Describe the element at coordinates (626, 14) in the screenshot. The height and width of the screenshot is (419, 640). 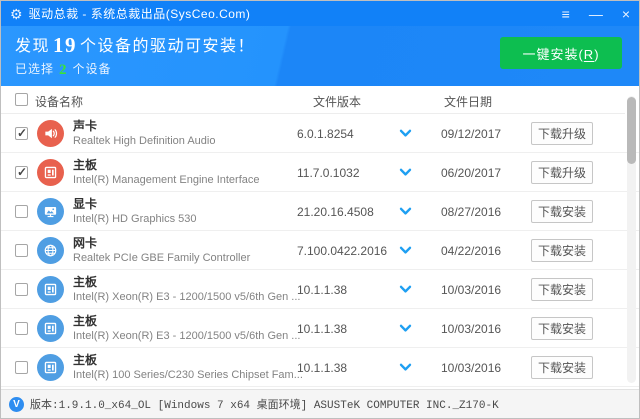
I see `close-icon: ×` at that location.